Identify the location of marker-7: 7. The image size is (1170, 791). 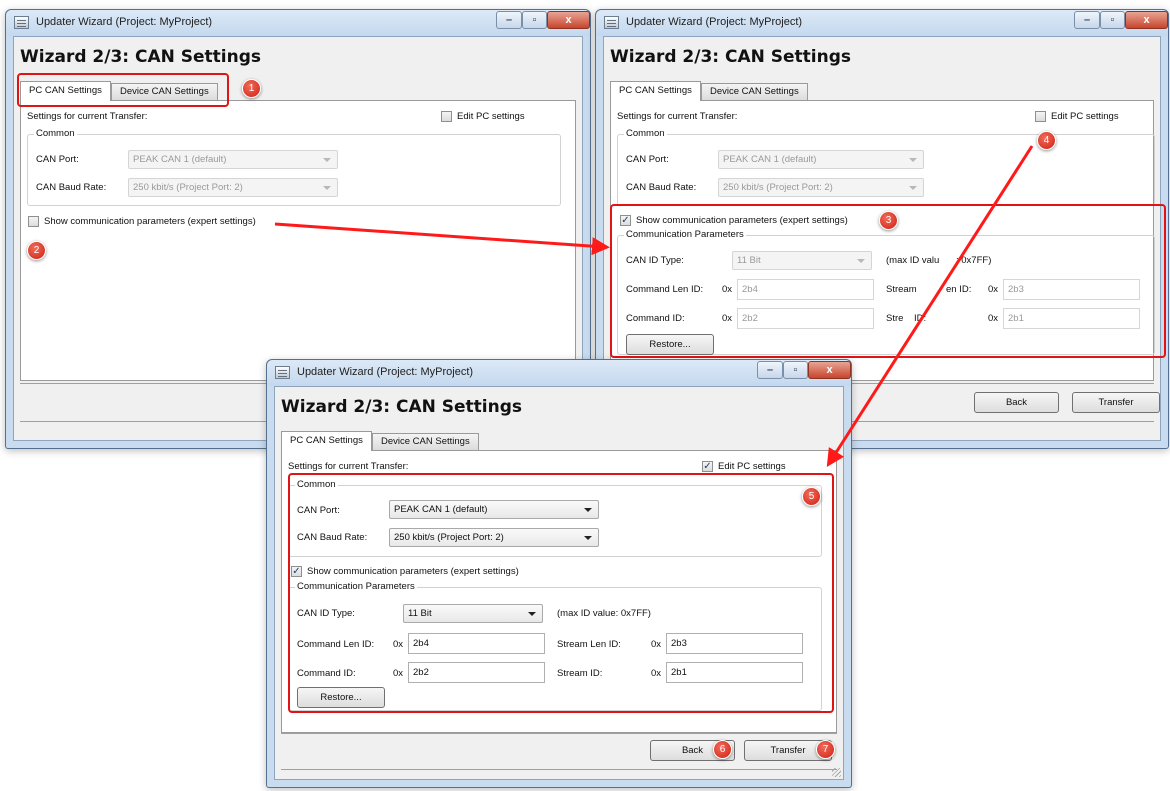
(825, 749).